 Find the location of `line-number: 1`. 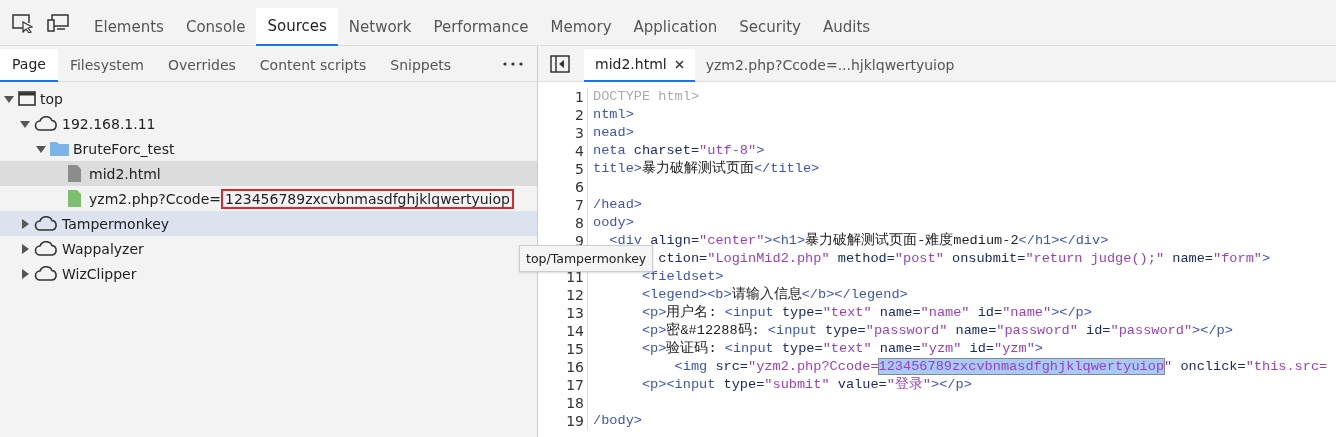

line-number: 1 is located at coordinates (579, 97).